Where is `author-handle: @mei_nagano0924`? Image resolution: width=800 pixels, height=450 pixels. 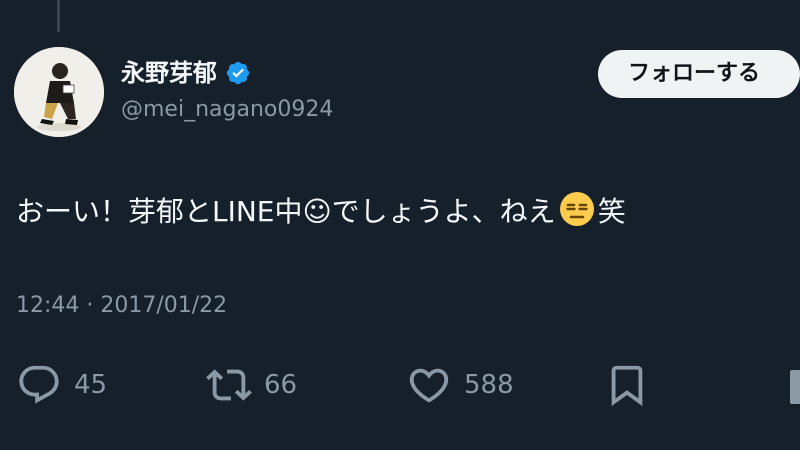 author-handle: @mei_nagano0924 is located at coordinates (227, 110).